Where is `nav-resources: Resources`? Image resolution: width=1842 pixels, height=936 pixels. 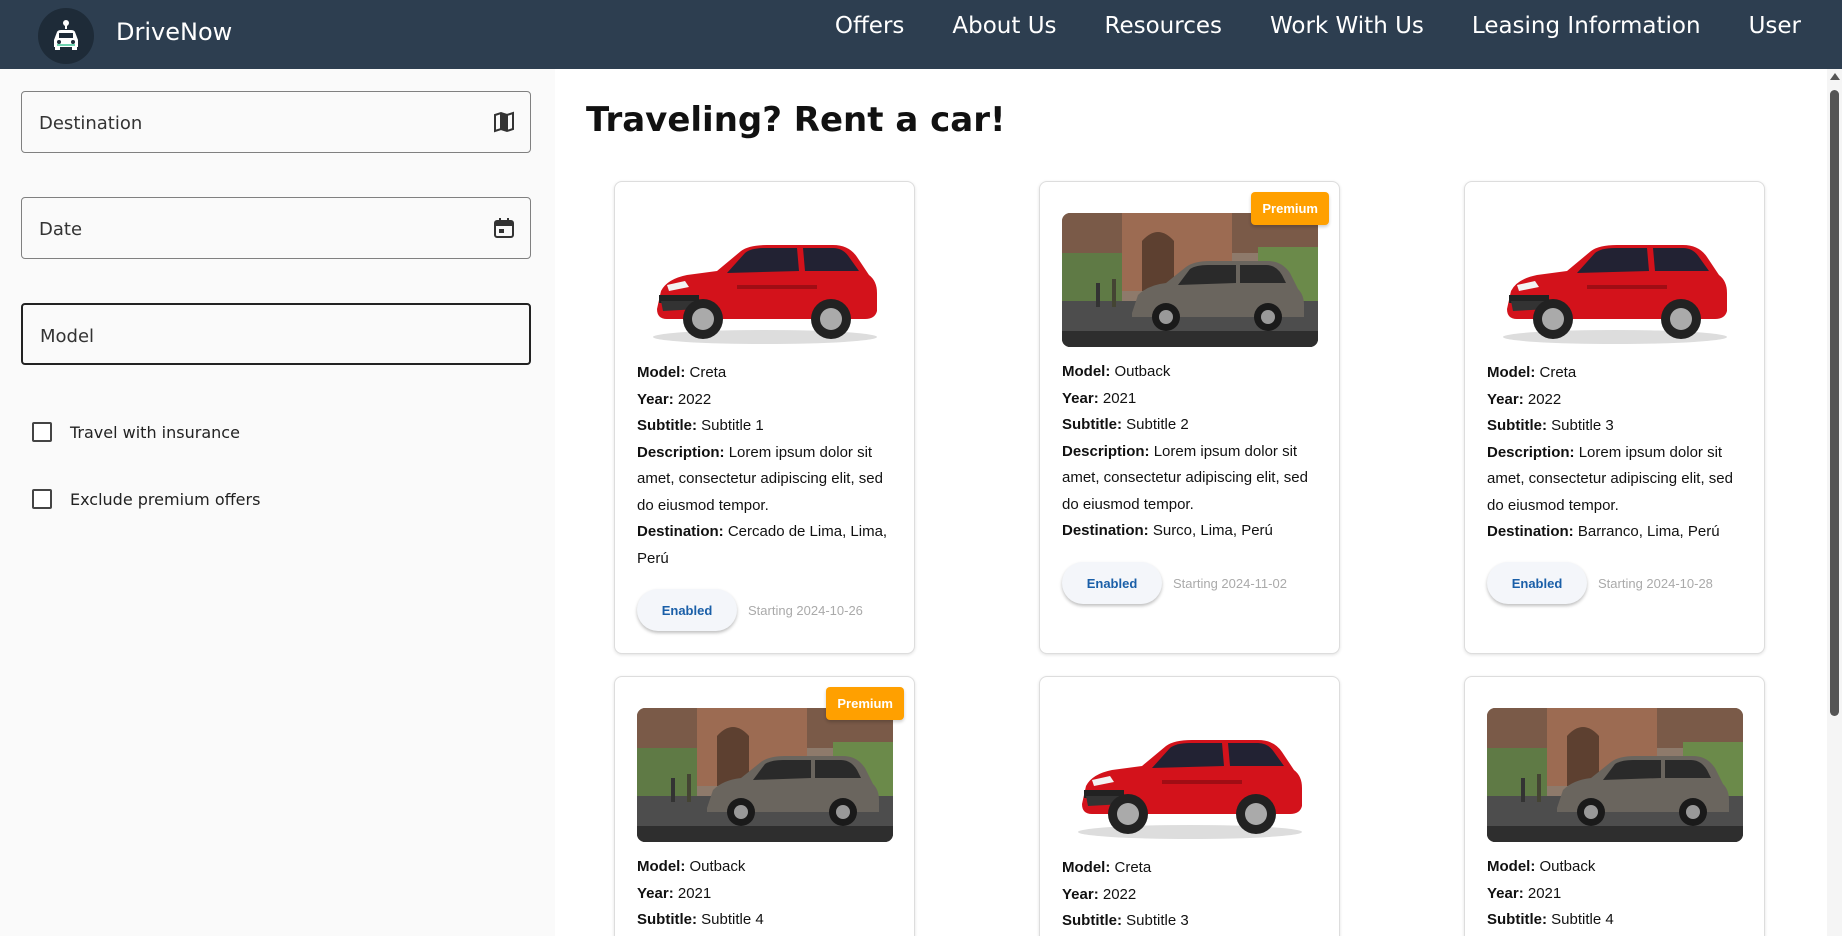
nav-resources: Resources is located at coordinates (1163, 26).